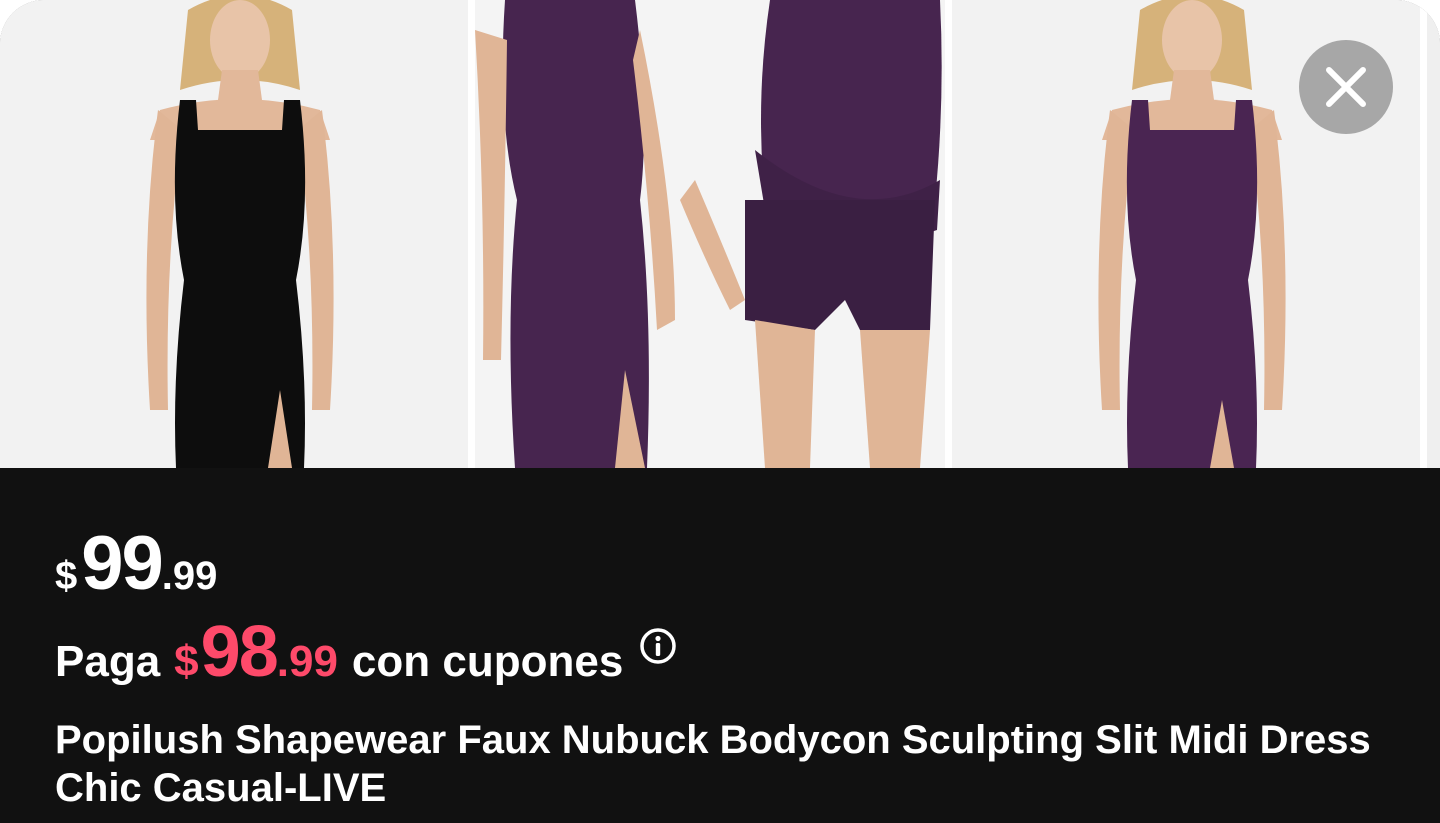 This screenshot has width=1440, height=823. I want to click on close-icon, so click(1346, 87).